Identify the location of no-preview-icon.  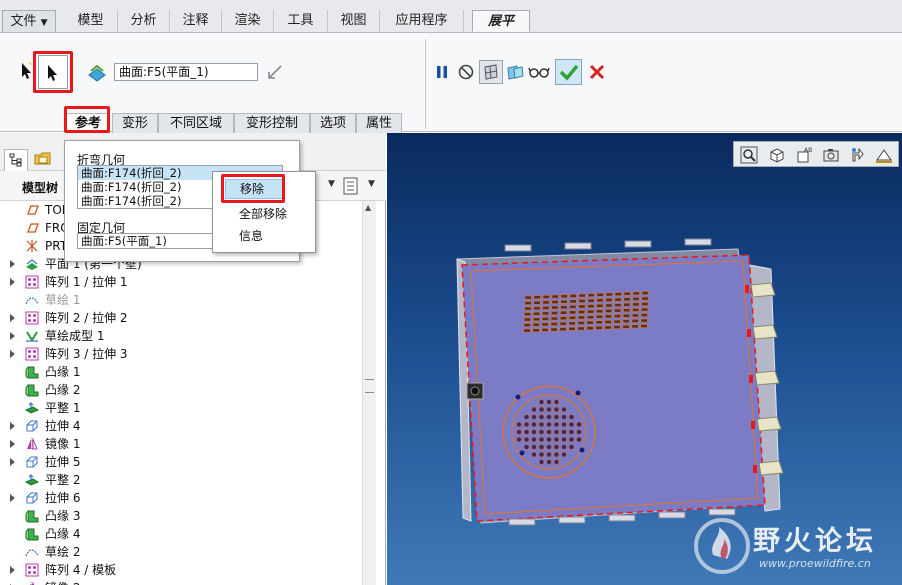
(466, 72).